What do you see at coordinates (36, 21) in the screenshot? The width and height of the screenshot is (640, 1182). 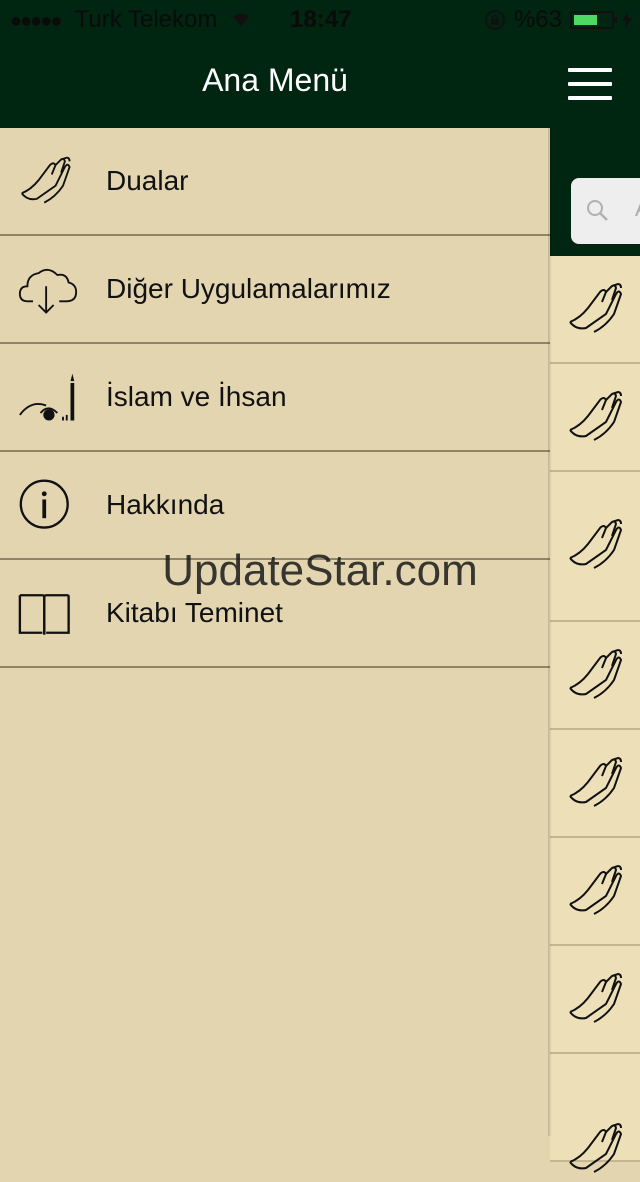 I see `signal-strength: ●●●●●` at bounding box center [36, 21].